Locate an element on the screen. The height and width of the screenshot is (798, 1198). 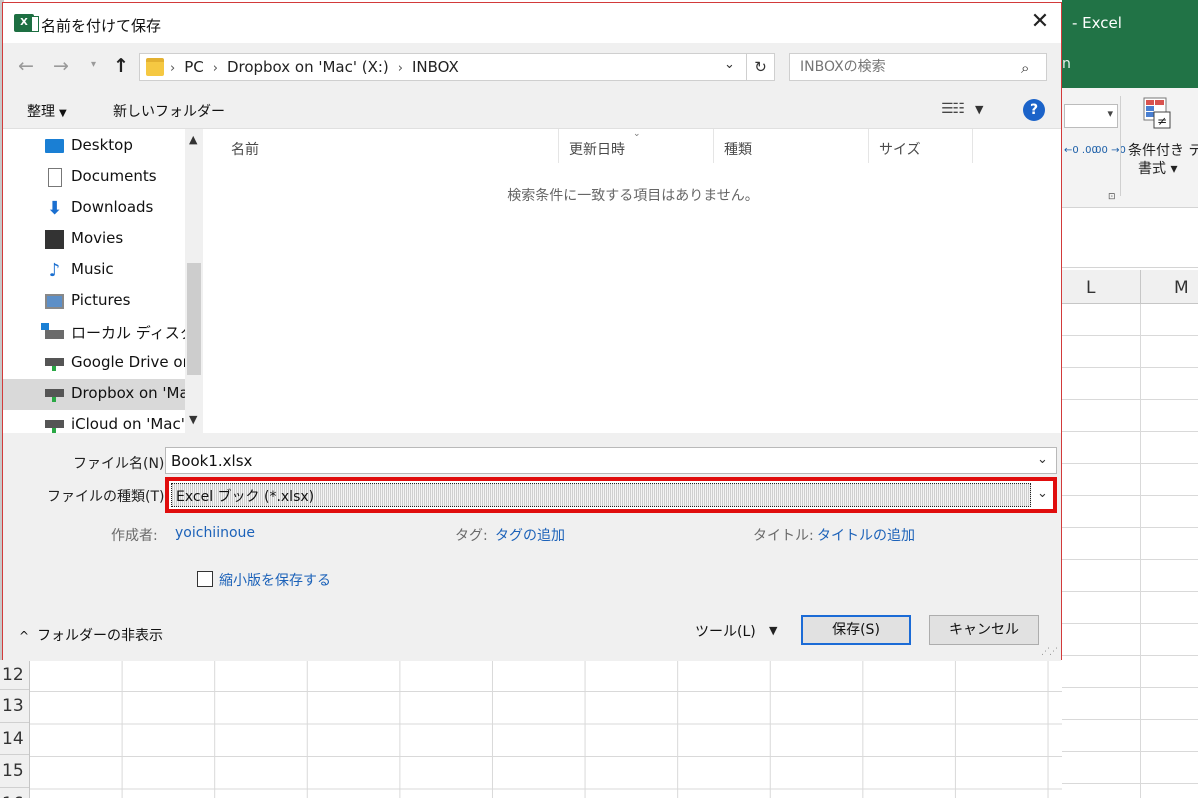
sidebar-item-label: Movies is located at coordinates (97, 238).